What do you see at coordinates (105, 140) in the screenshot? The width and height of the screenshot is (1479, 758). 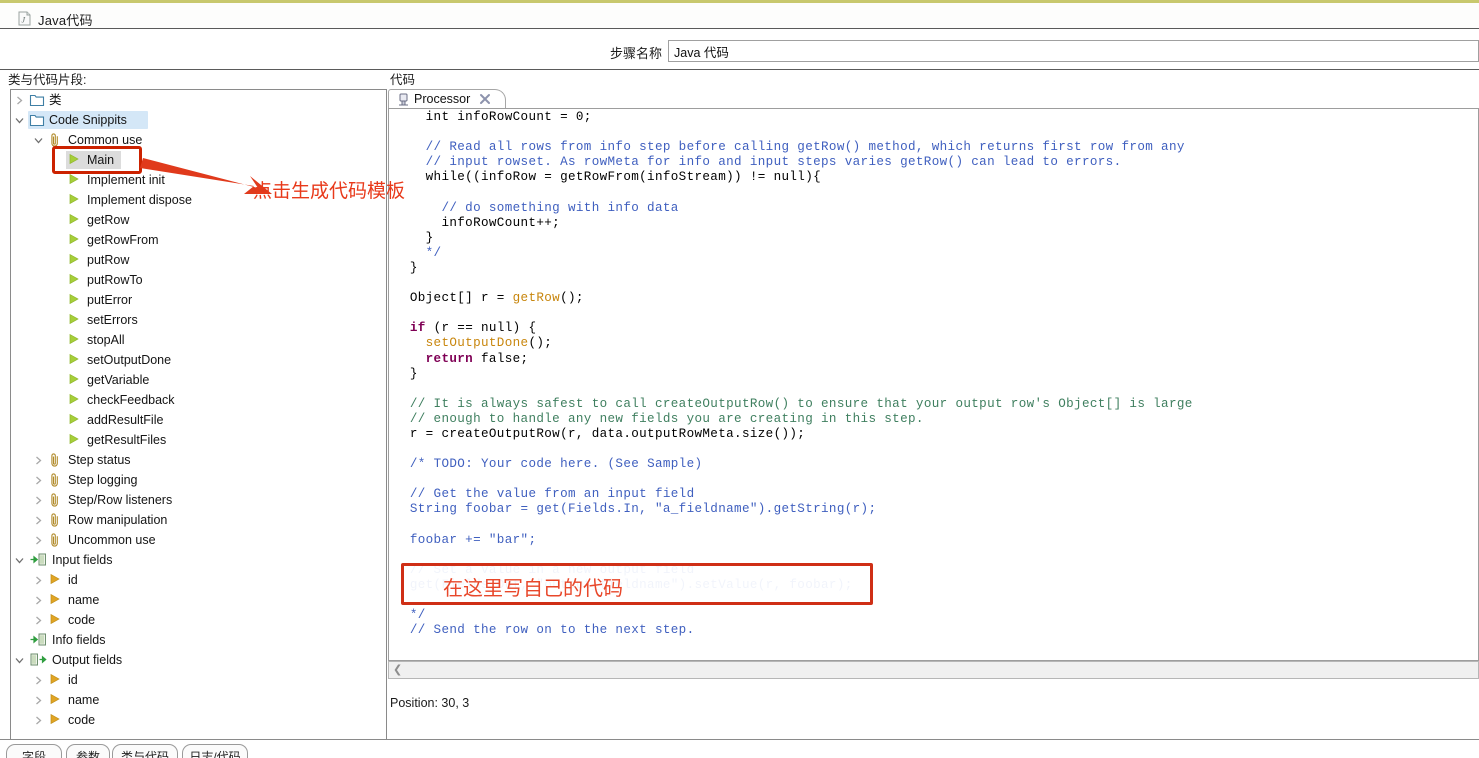 I see `tree-item-label: Common use` at bounding box center [105, 140].